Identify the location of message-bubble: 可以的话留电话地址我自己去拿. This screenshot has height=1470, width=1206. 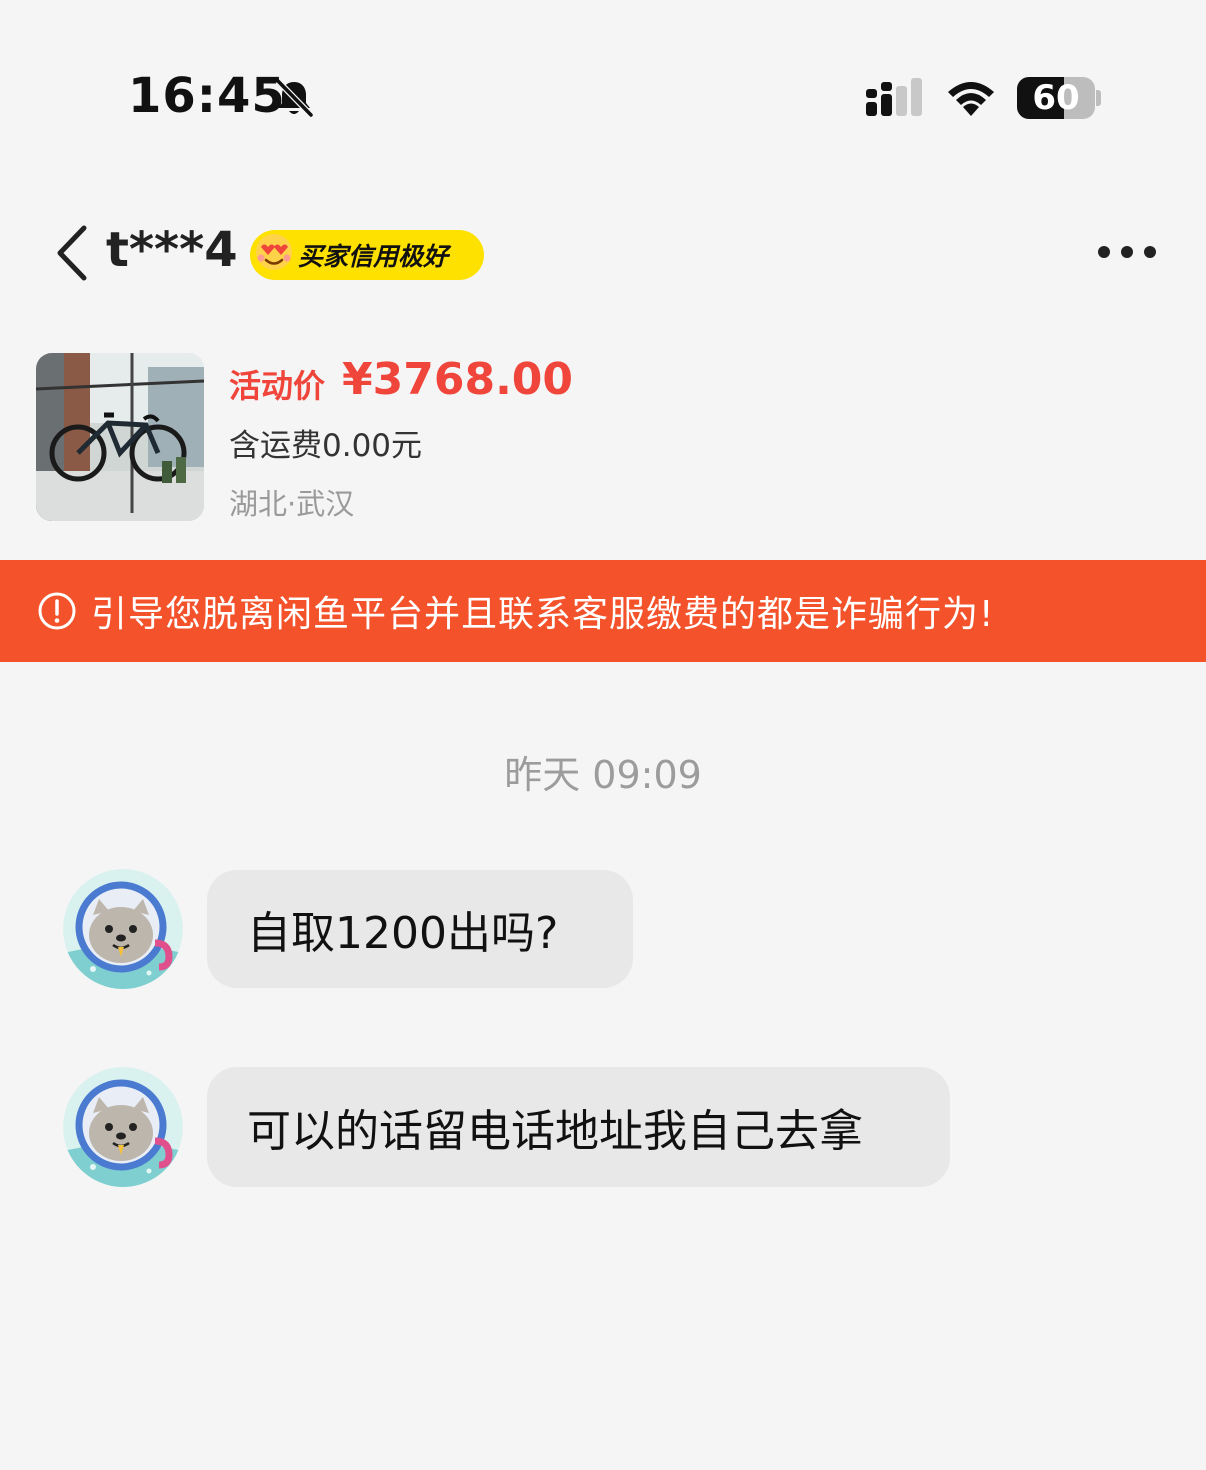
(578, 1127).